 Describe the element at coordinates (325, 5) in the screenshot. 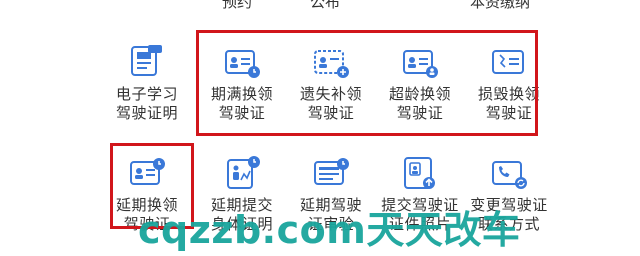

I see `top-label-2: 公布` at that location.